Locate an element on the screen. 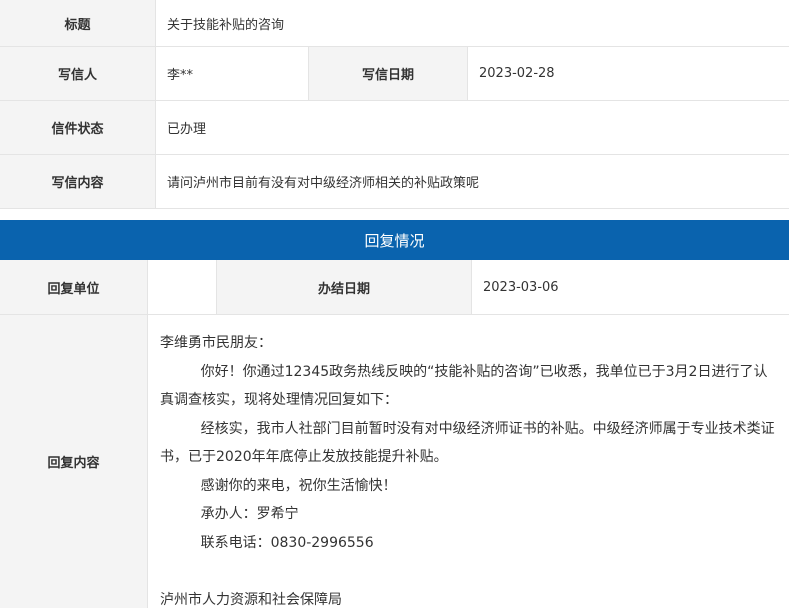 This screenshot has width=789, height=614. status-value: 已办理 is located at coordinates (472, 127).